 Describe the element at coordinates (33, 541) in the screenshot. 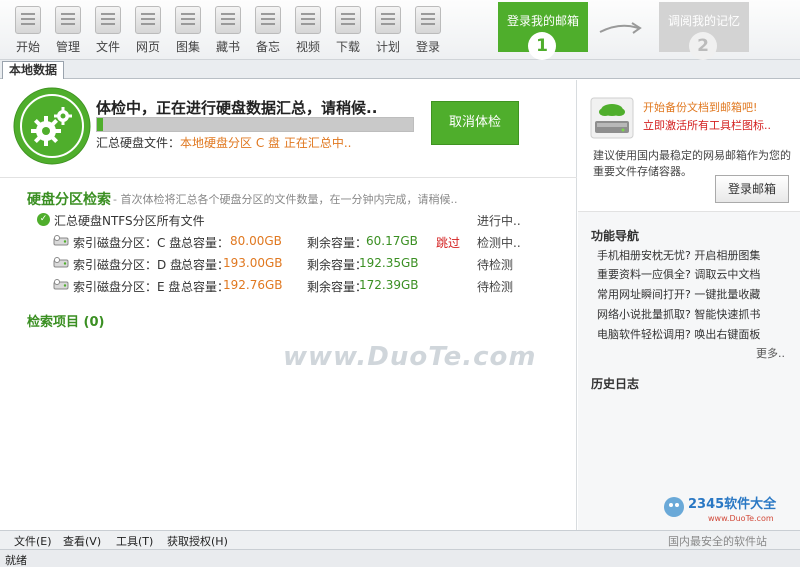

I see `menu-file: 文件(E)` at that location.